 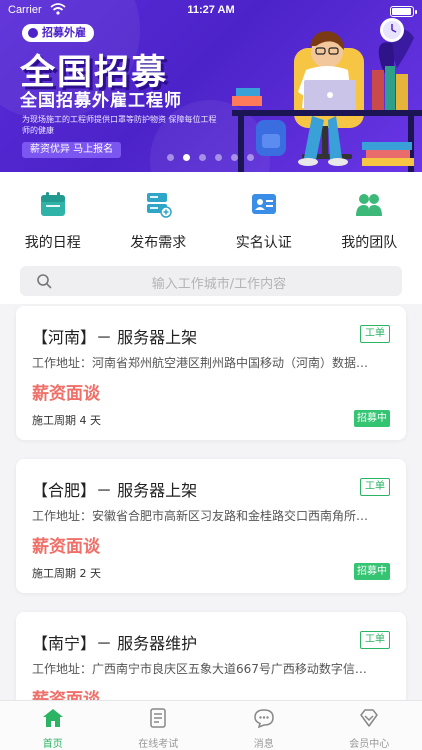 I want to click on tab-exam: 在线考试, so click(x=159, y=725).